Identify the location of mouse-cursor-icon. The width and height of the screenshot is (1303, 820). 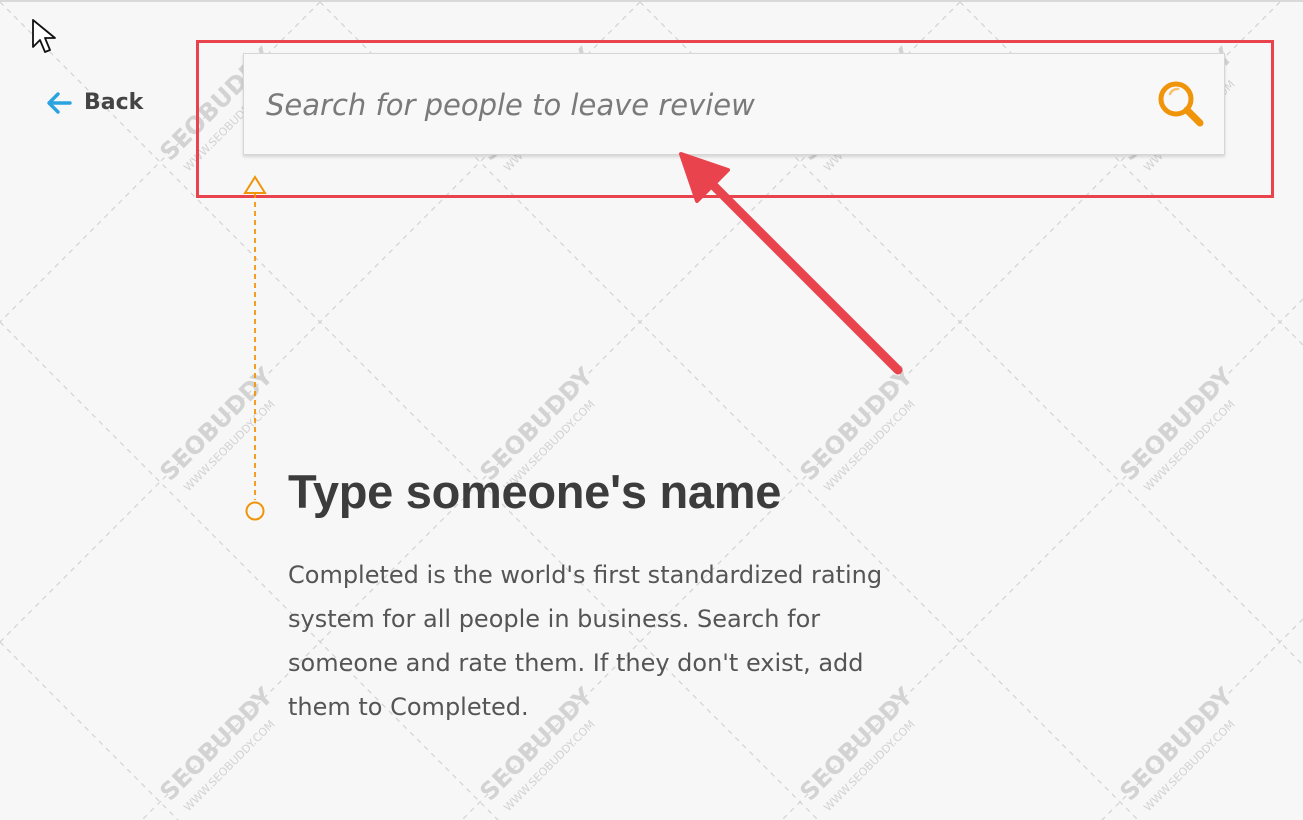
(44, 36).